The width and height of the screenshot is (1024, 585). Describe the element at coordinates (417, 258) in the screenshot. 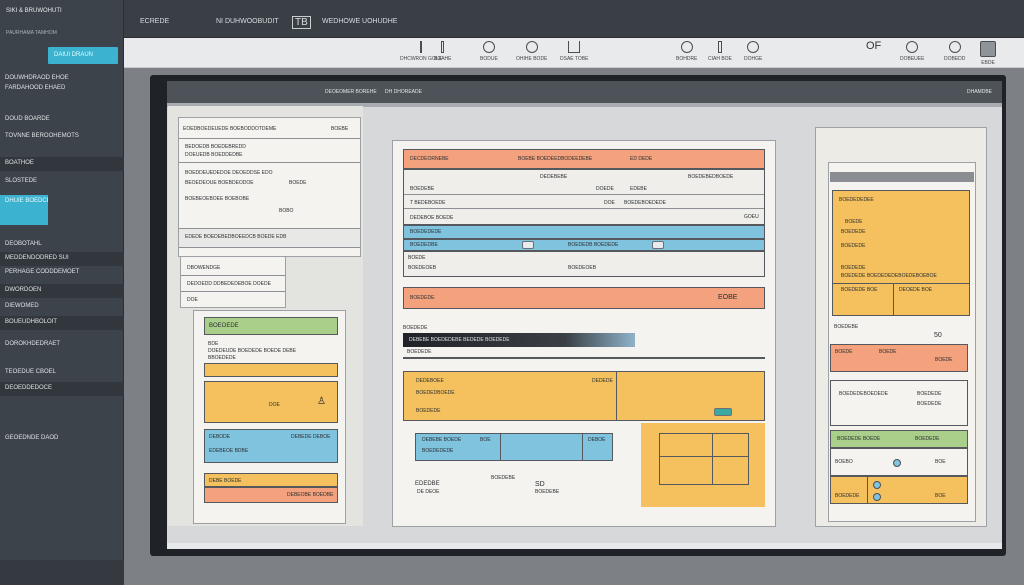

I see `center-doc-b4: BOEDE` at that location.